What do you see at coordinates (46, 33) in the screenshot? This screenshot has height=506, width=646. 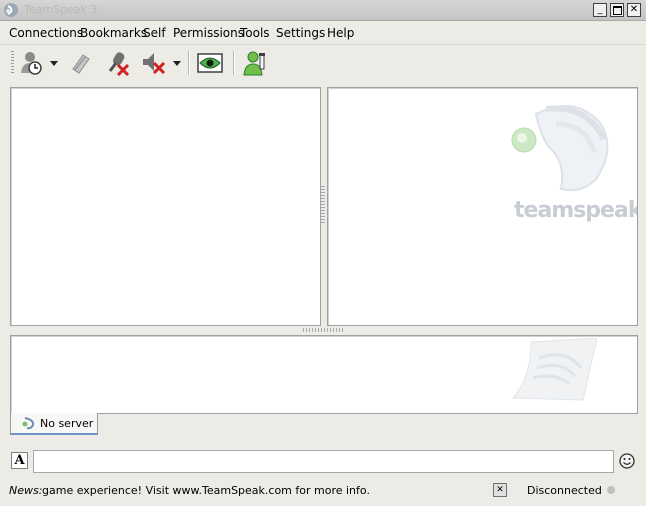 I see `menu-connections: Connections` at bounding box center [46, 33].